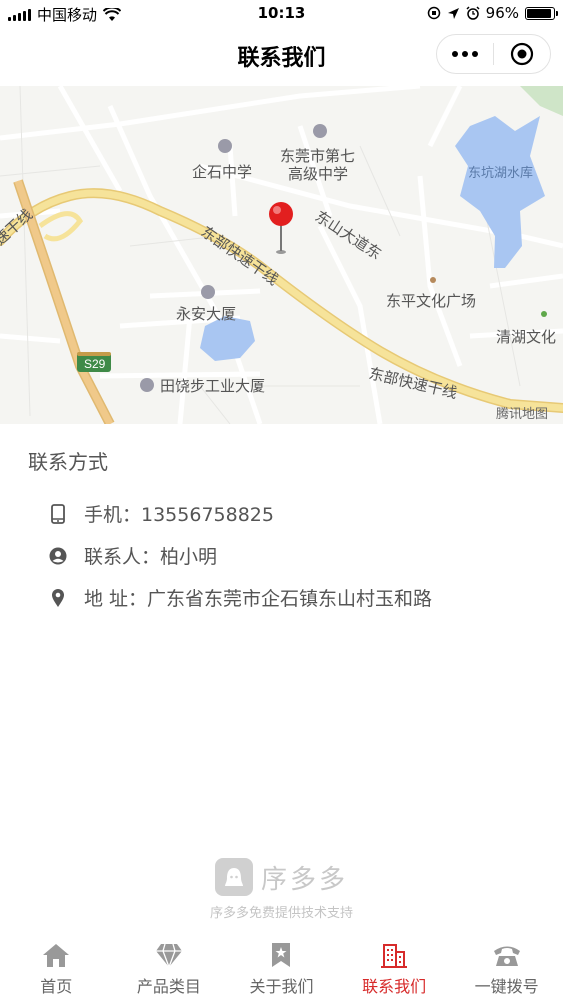 Image resolution: width=563 pixels, height=1000 pixels. Describe the element at coordinates (318, 174) in the screenshot. I see `map-label: 高级中学` at that location.